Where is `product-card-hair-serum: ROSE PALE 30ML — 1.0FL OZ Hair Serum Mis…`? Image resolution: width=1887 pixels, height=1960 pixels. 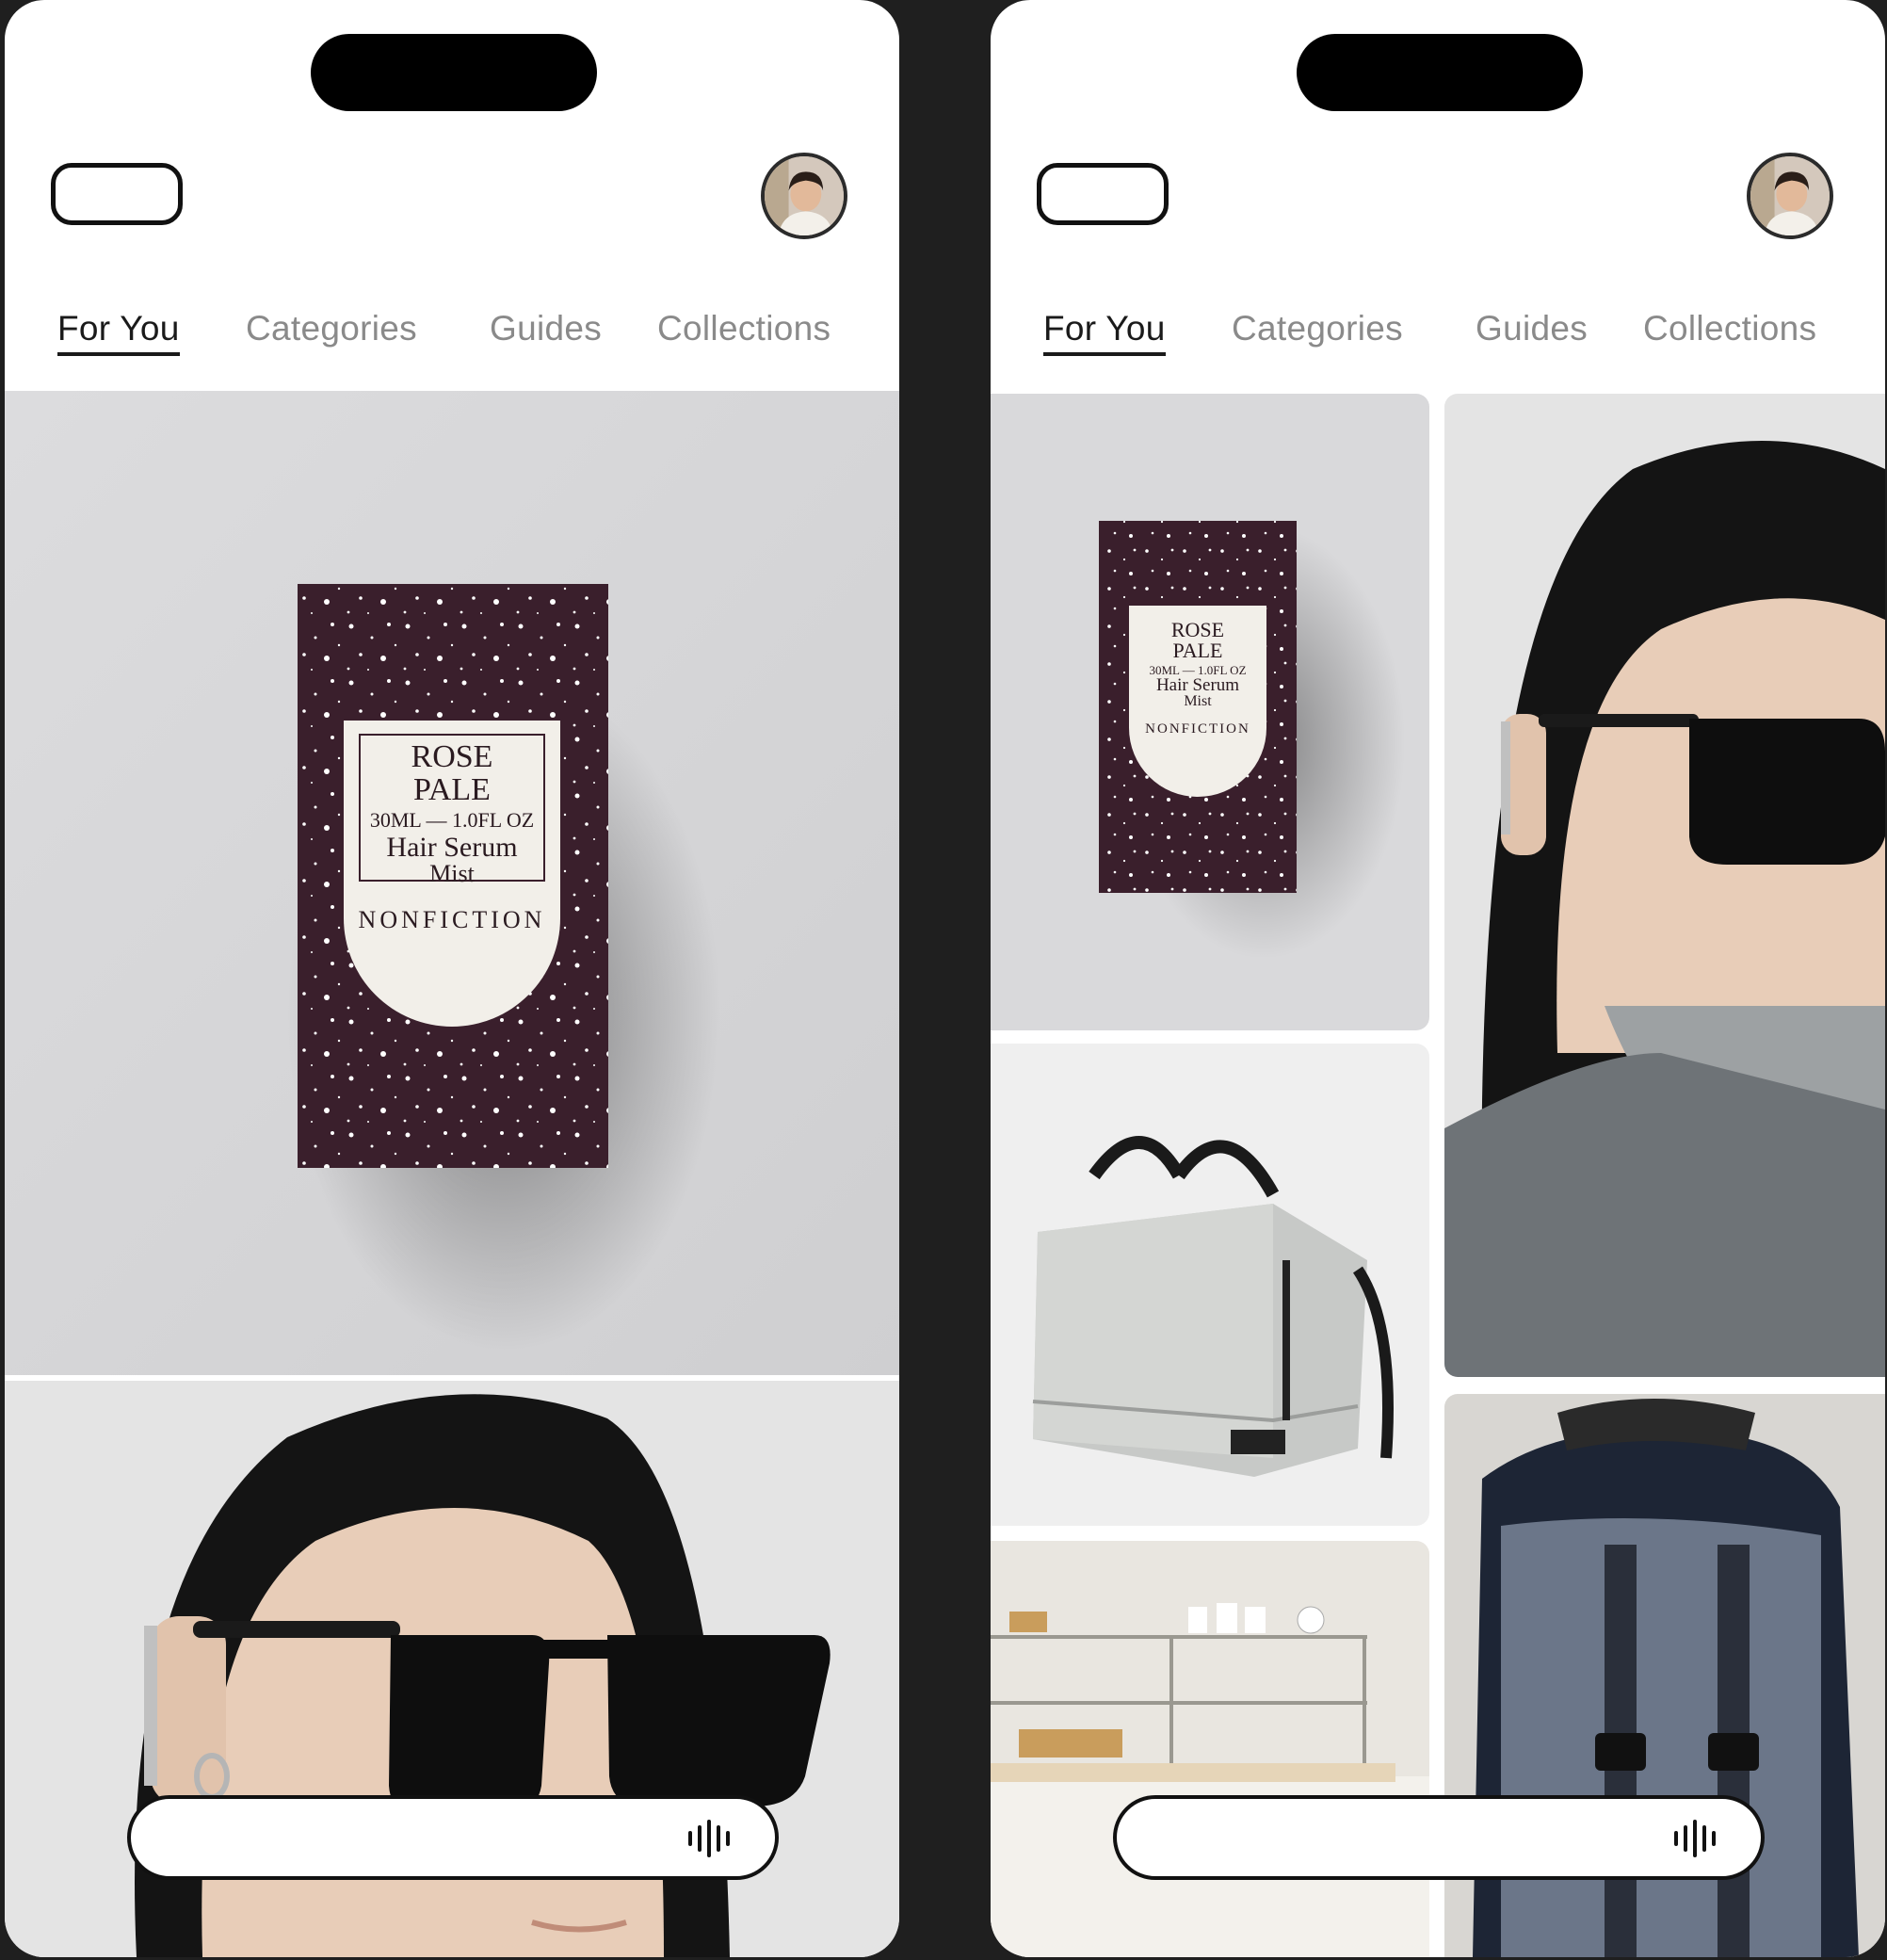
product-card-hair-serum: ROSE PALE 30ML — 1.0FL OZ Hair Serum Mis… is located at coordinates (1210, 712).